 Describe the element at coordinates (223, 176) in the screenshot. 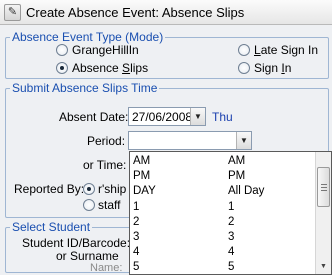

I see `period-option: PM PM` at that location.